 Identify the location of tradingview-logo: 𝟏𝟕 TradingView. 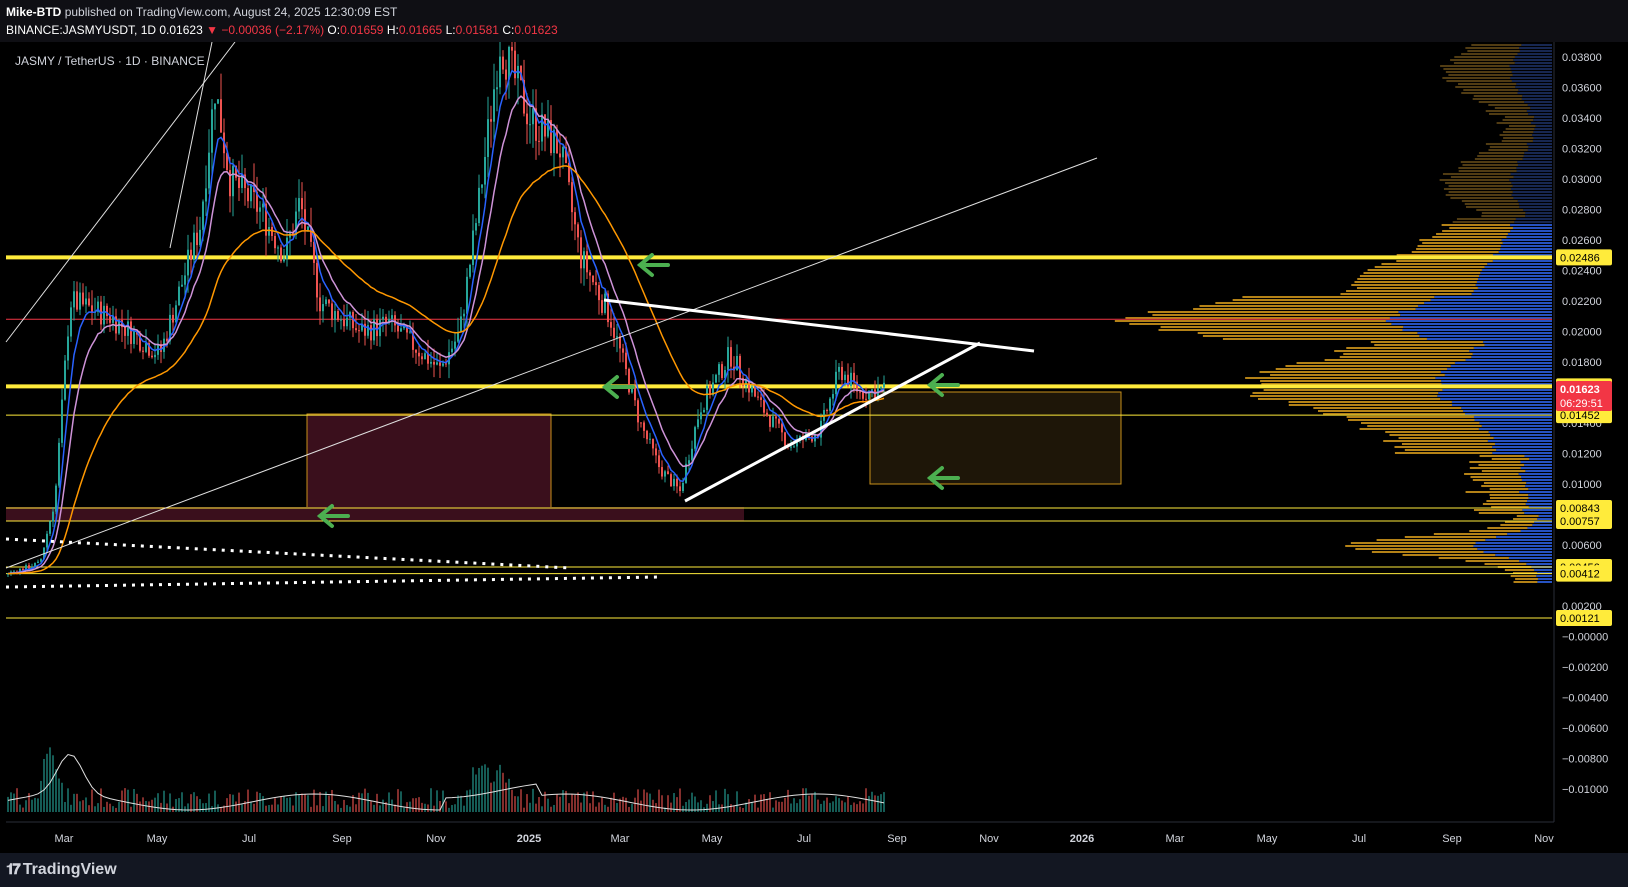
(61, 870).